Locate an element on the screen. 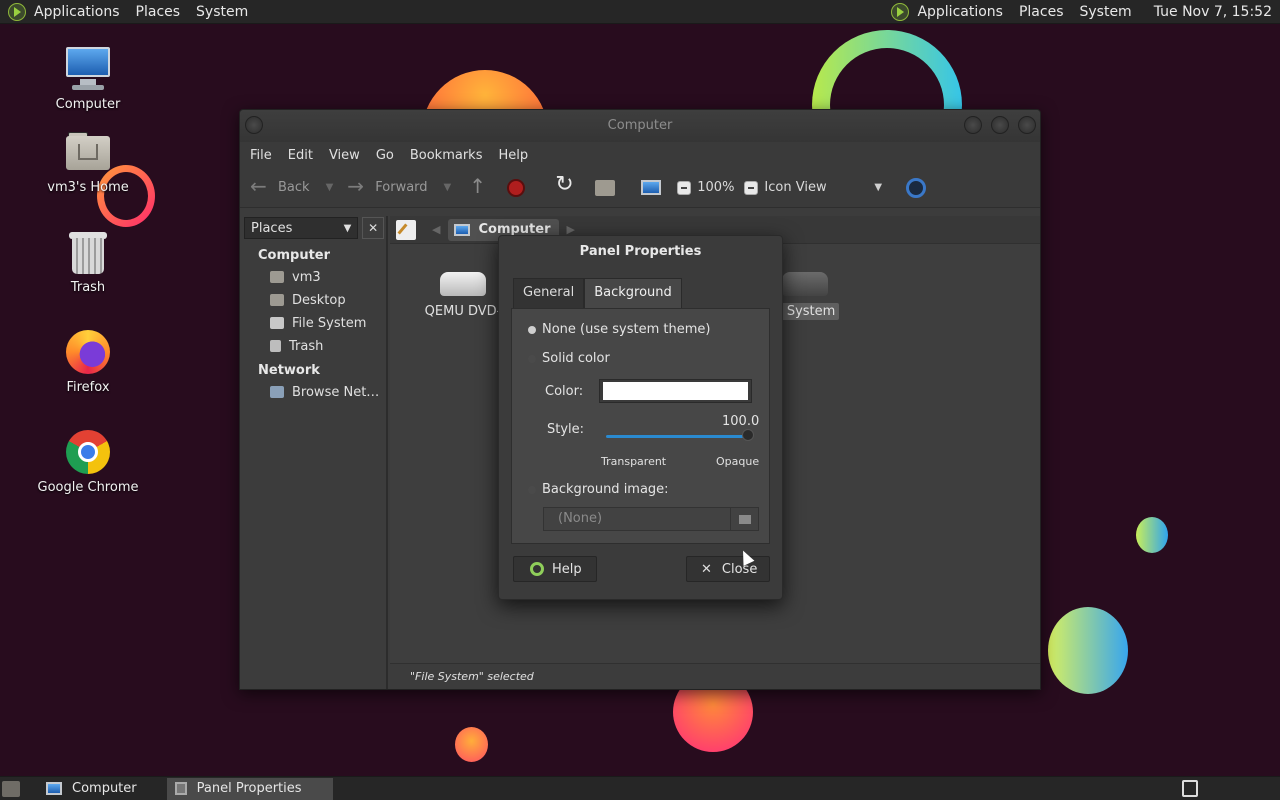 This screenshot has height=800, width=1280. image-file-value: (None) is located at coordinates (637, 519).